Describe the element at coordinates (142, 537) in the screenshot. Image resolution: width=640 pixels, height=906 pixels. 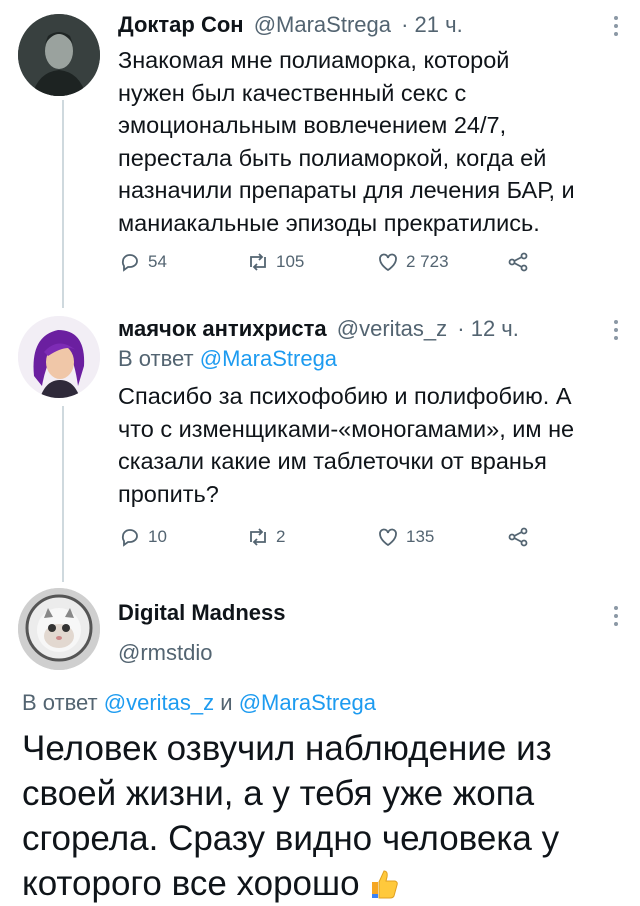
I see `reply-button: 10` at that location.